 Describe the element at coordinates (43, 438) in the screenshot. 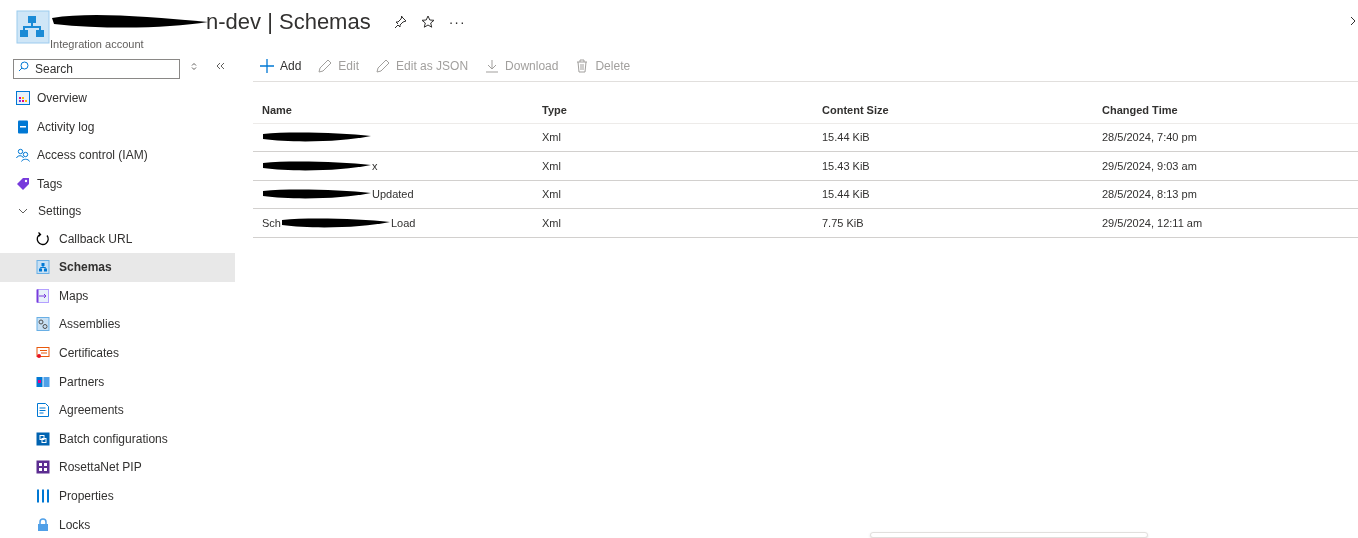

I see `batch-icon` at that location.